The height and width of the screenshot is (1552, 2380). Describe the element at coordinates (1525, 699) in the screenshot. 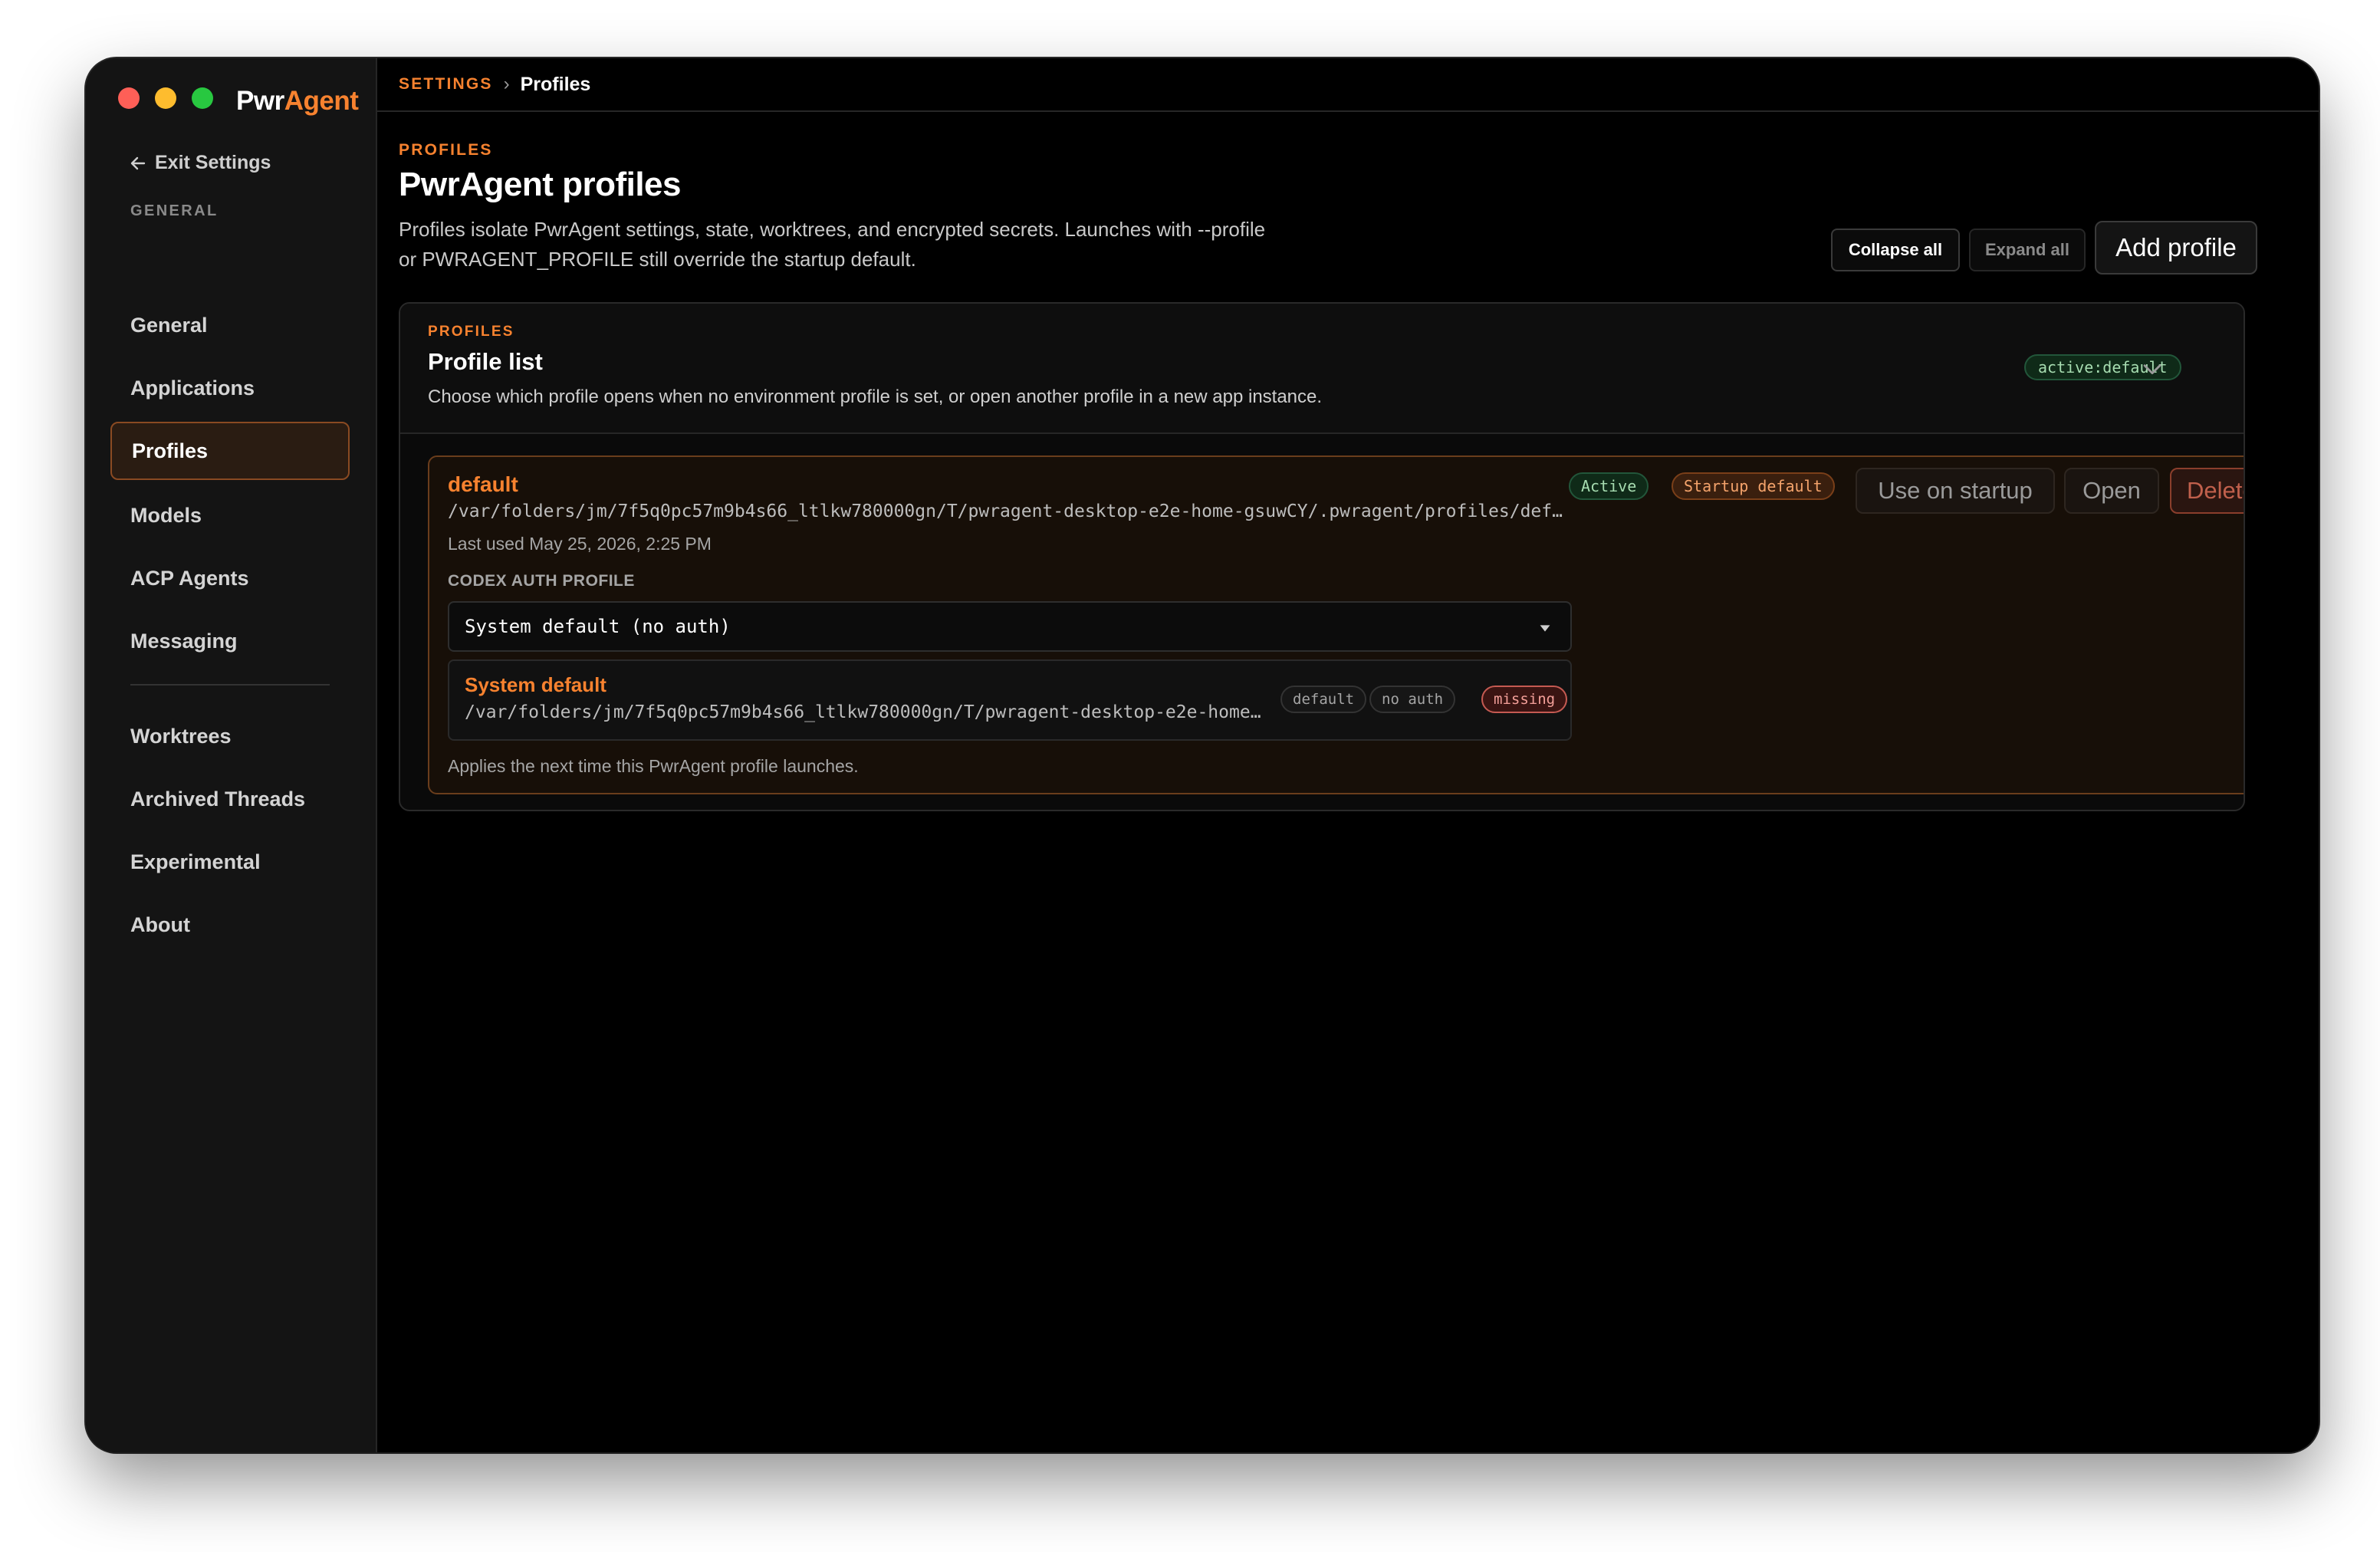

I see `auth-tag-missing: missing` at that location.